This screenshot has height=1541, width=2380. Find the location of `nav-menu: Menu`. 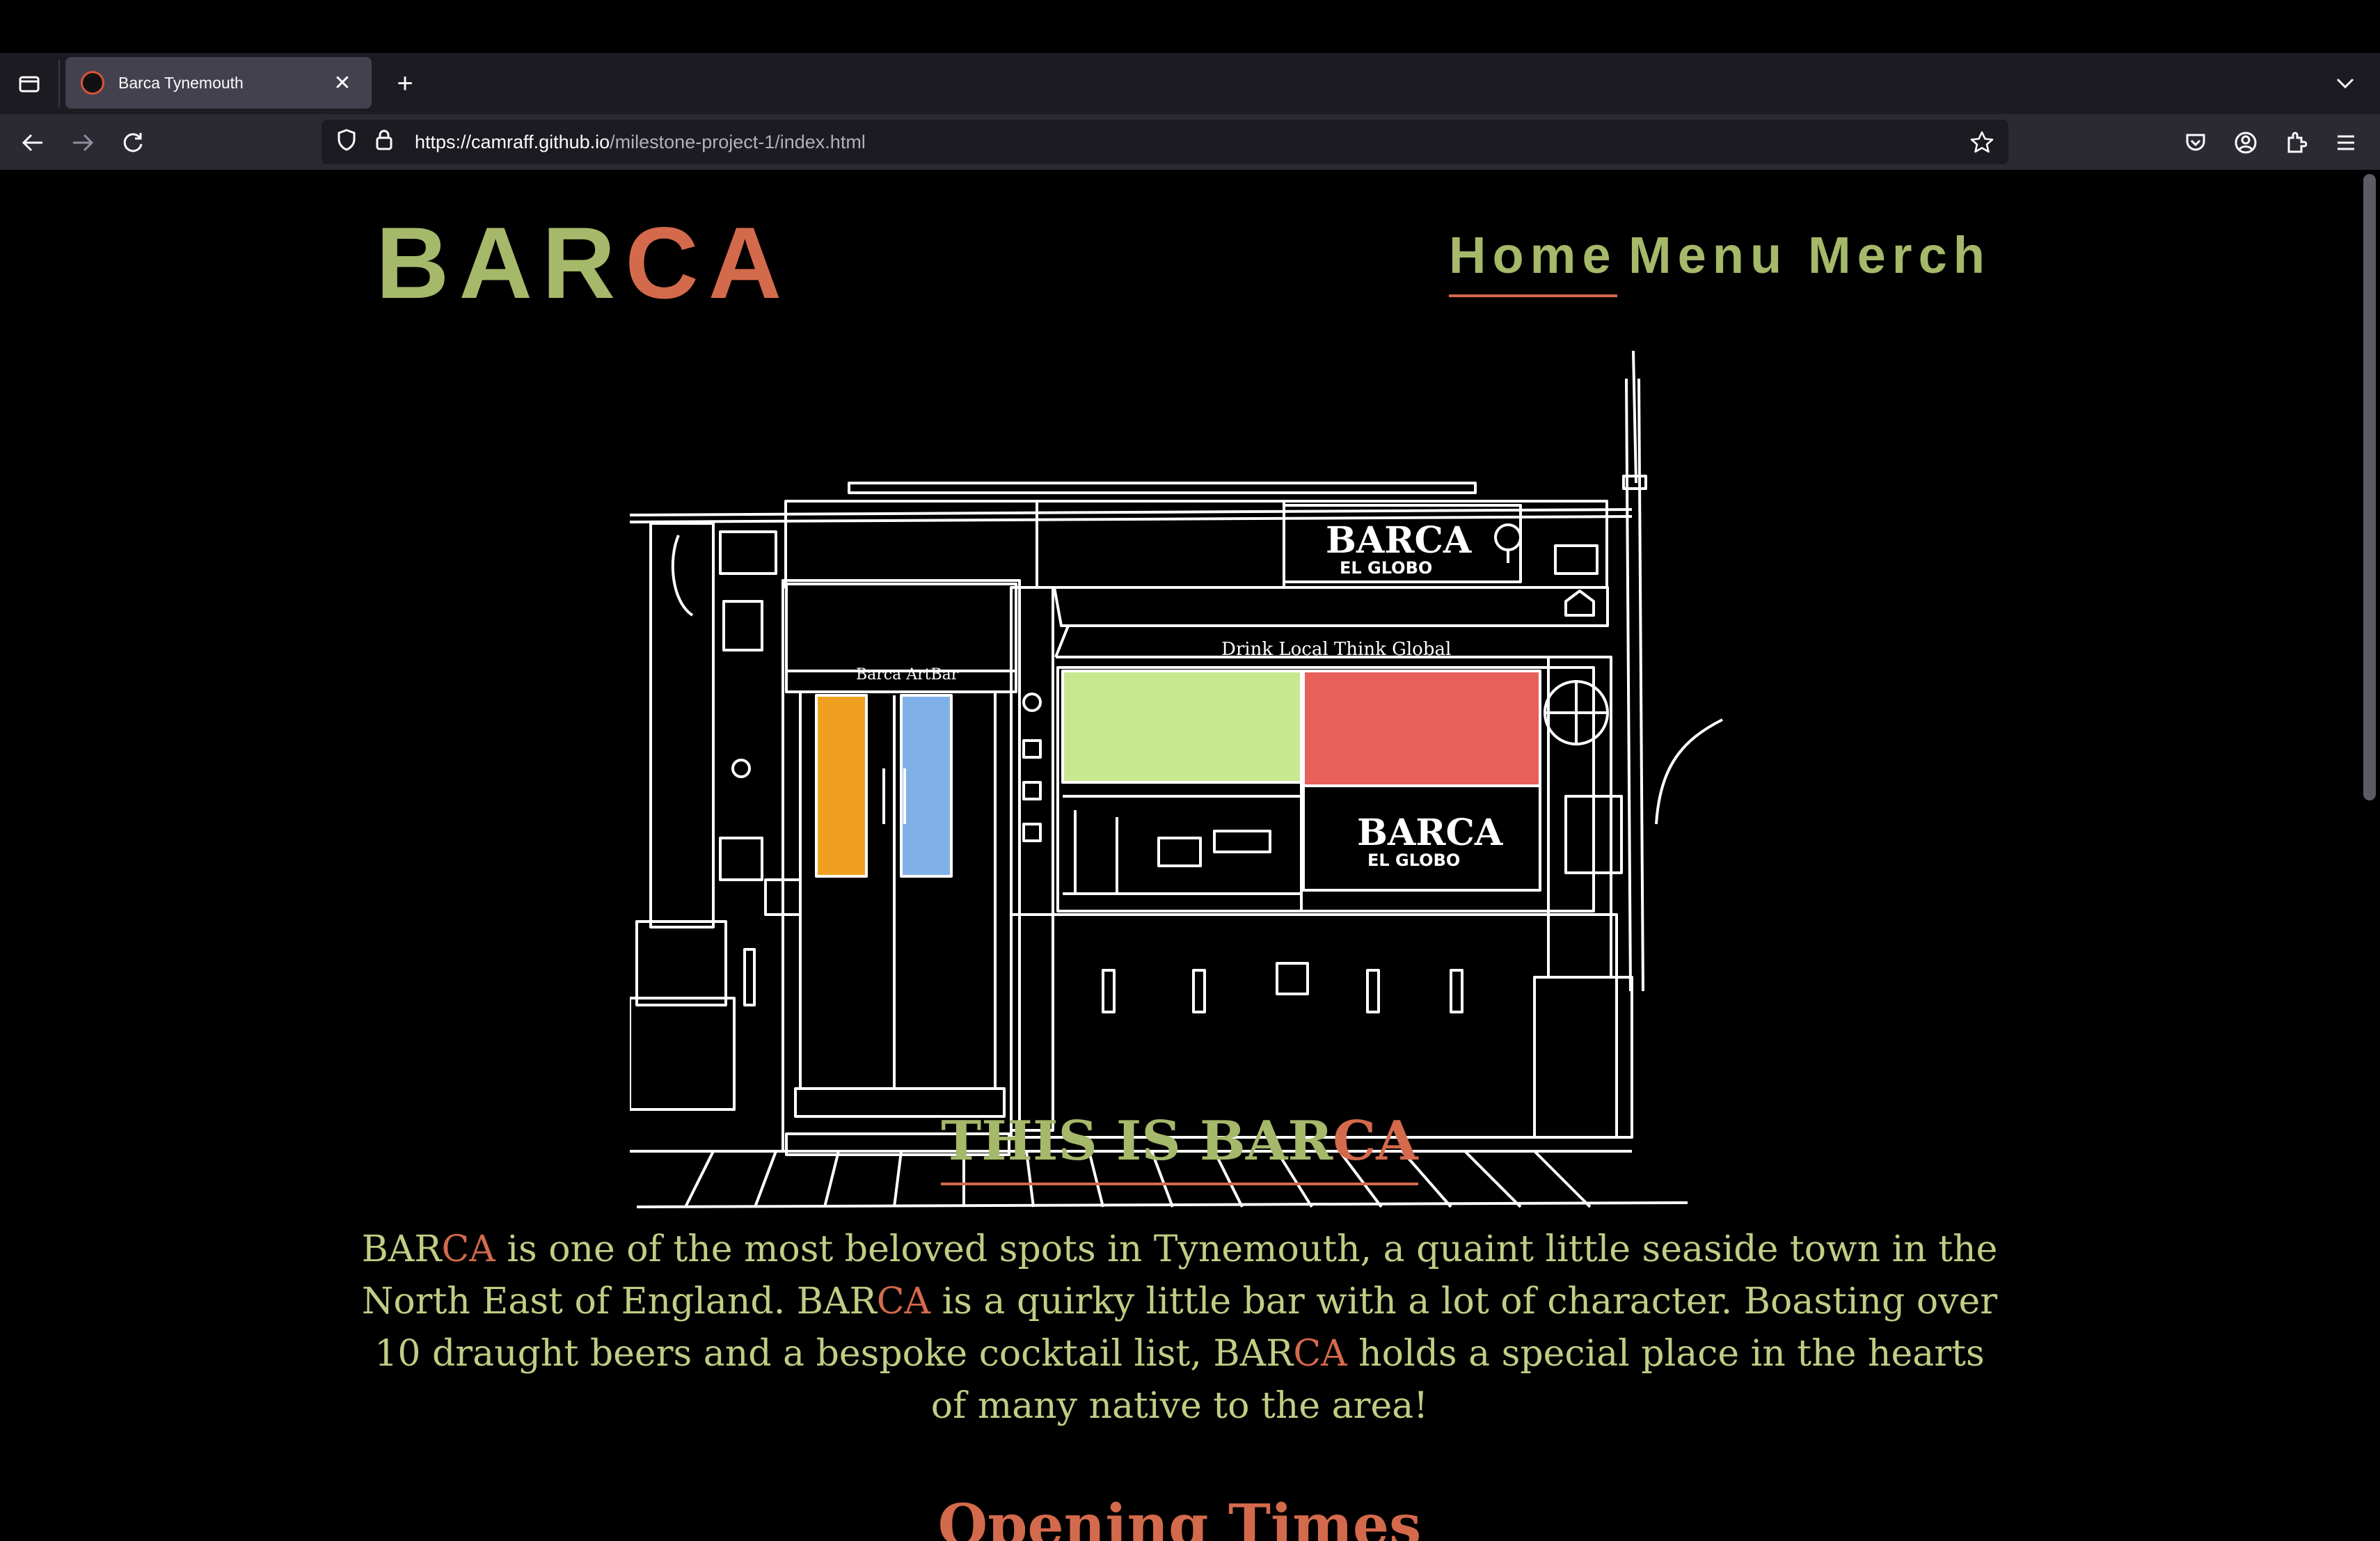

nav-menu: Menu is located at coordinates (1708, 255).